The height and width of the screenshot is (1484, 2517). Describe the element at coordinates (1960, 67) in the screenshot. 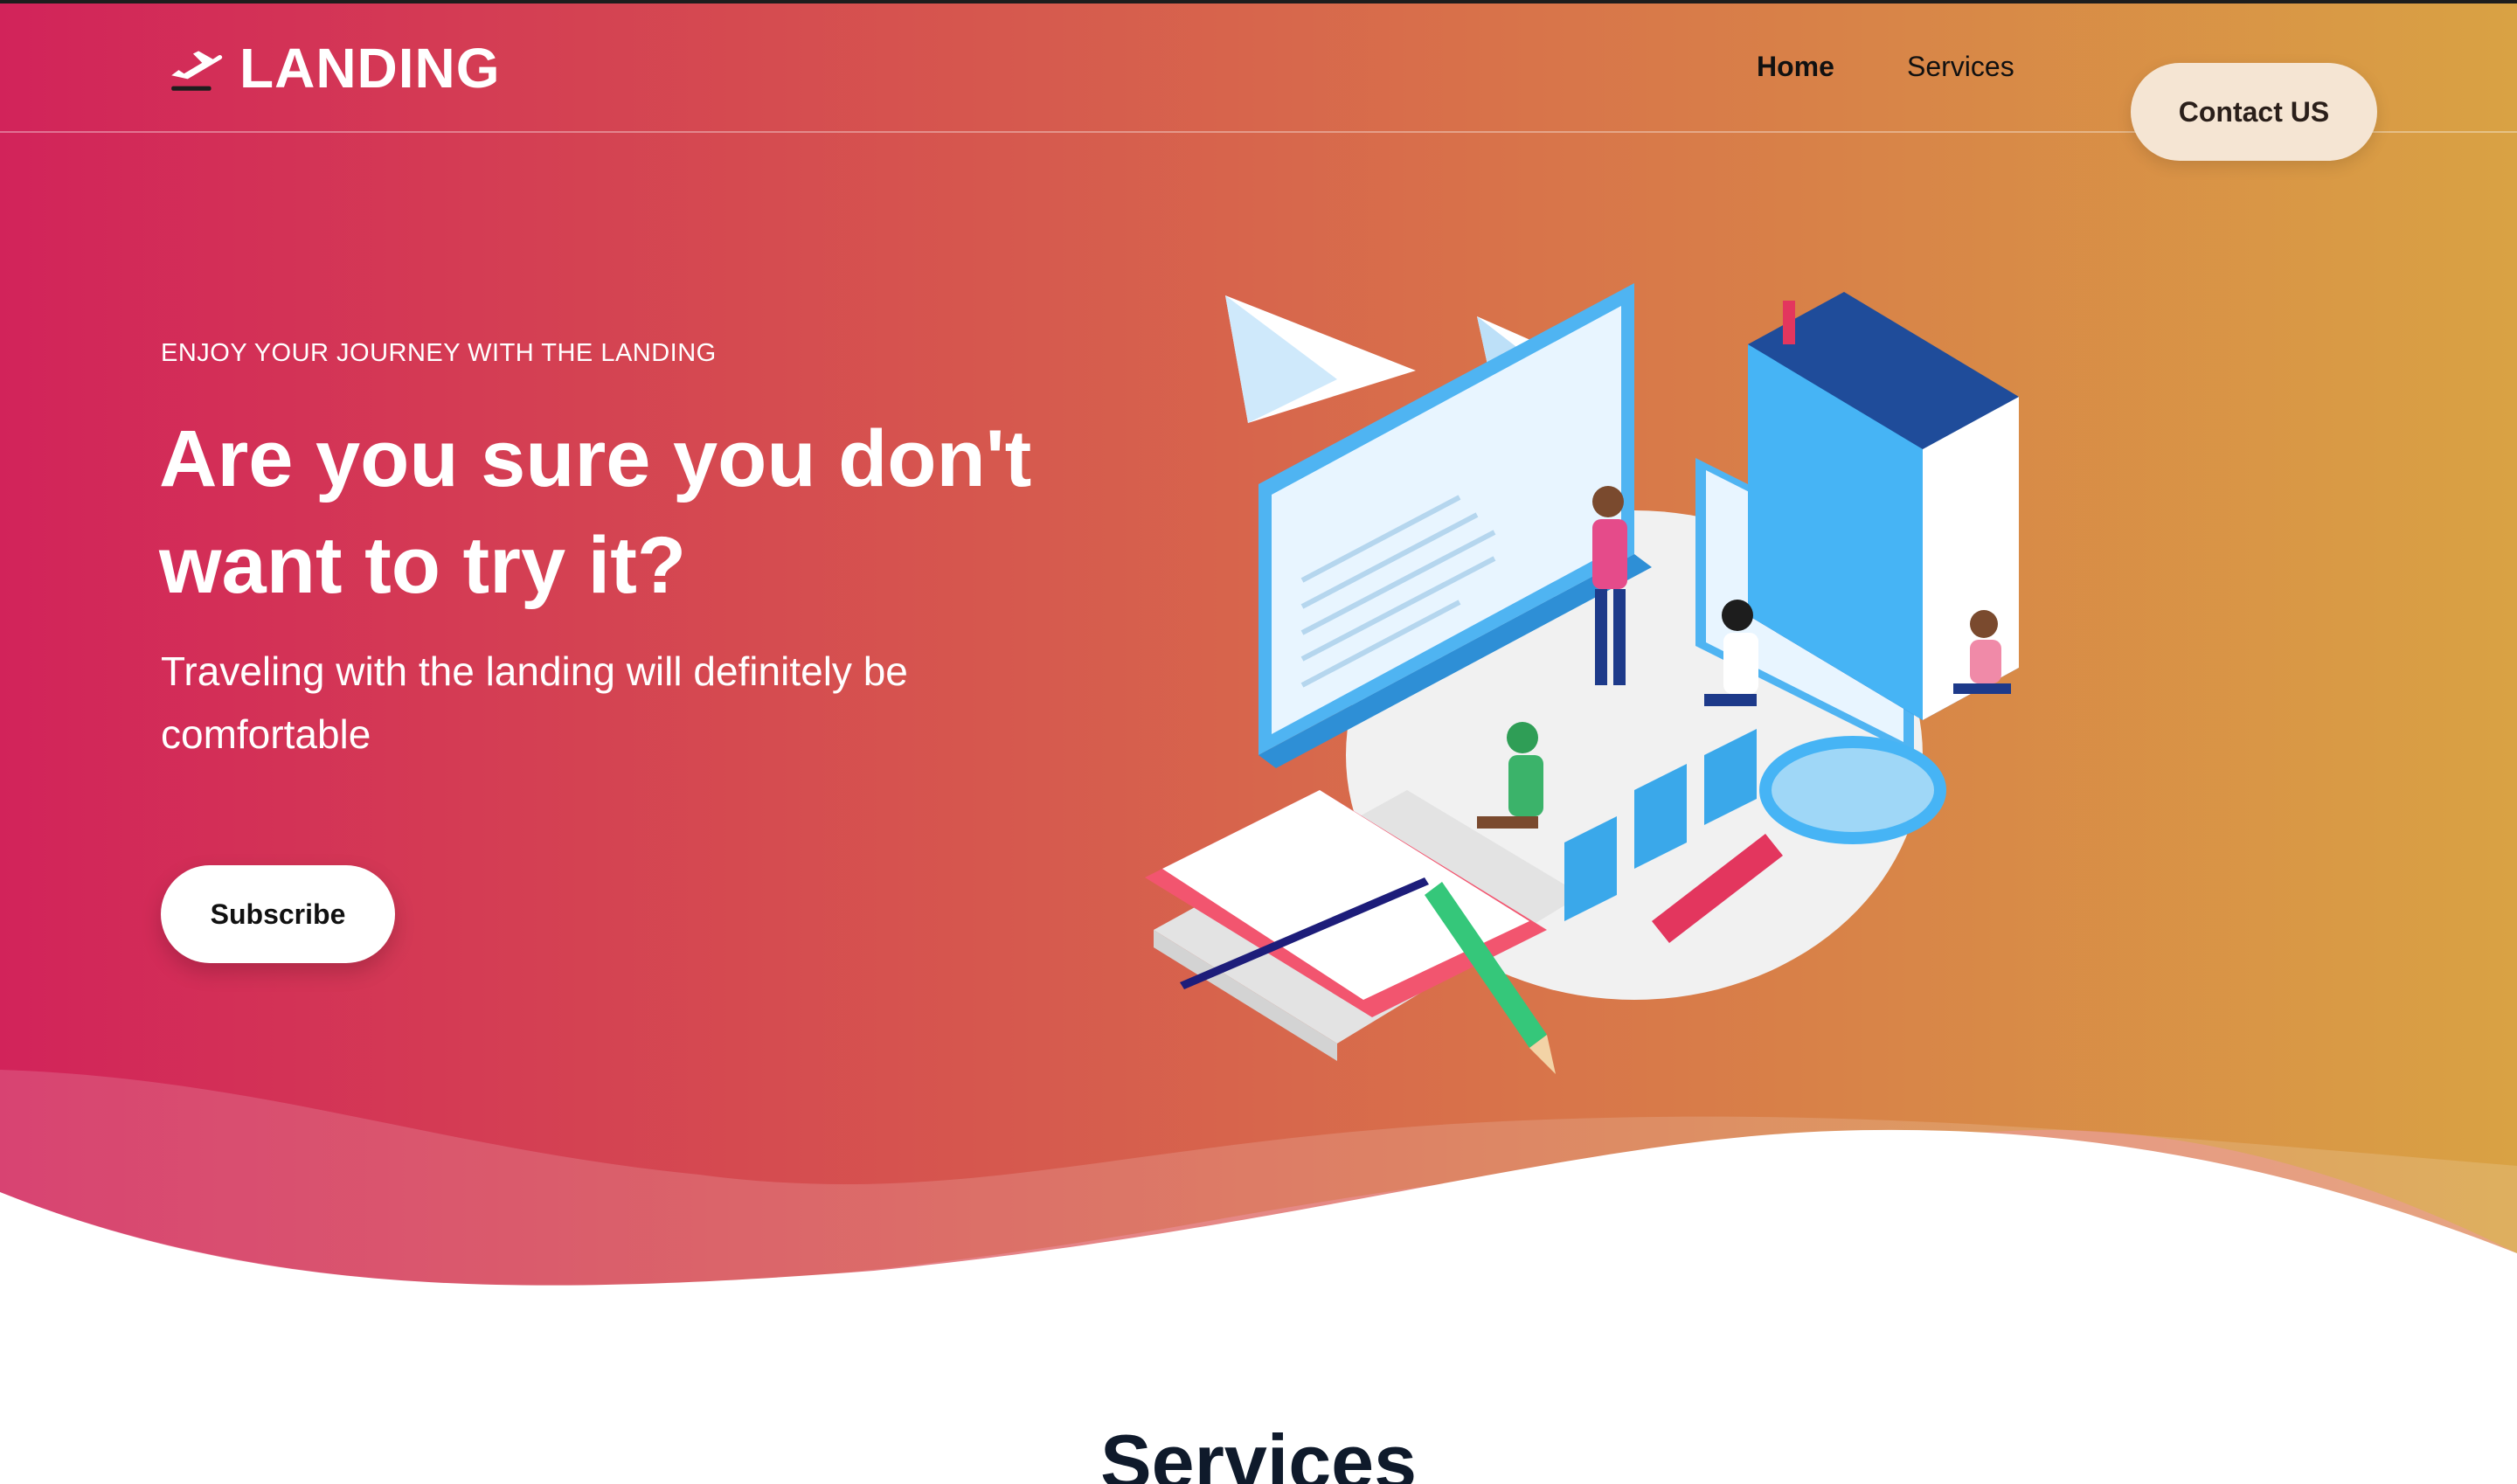

I see `nav-item-services: Services` at that location.